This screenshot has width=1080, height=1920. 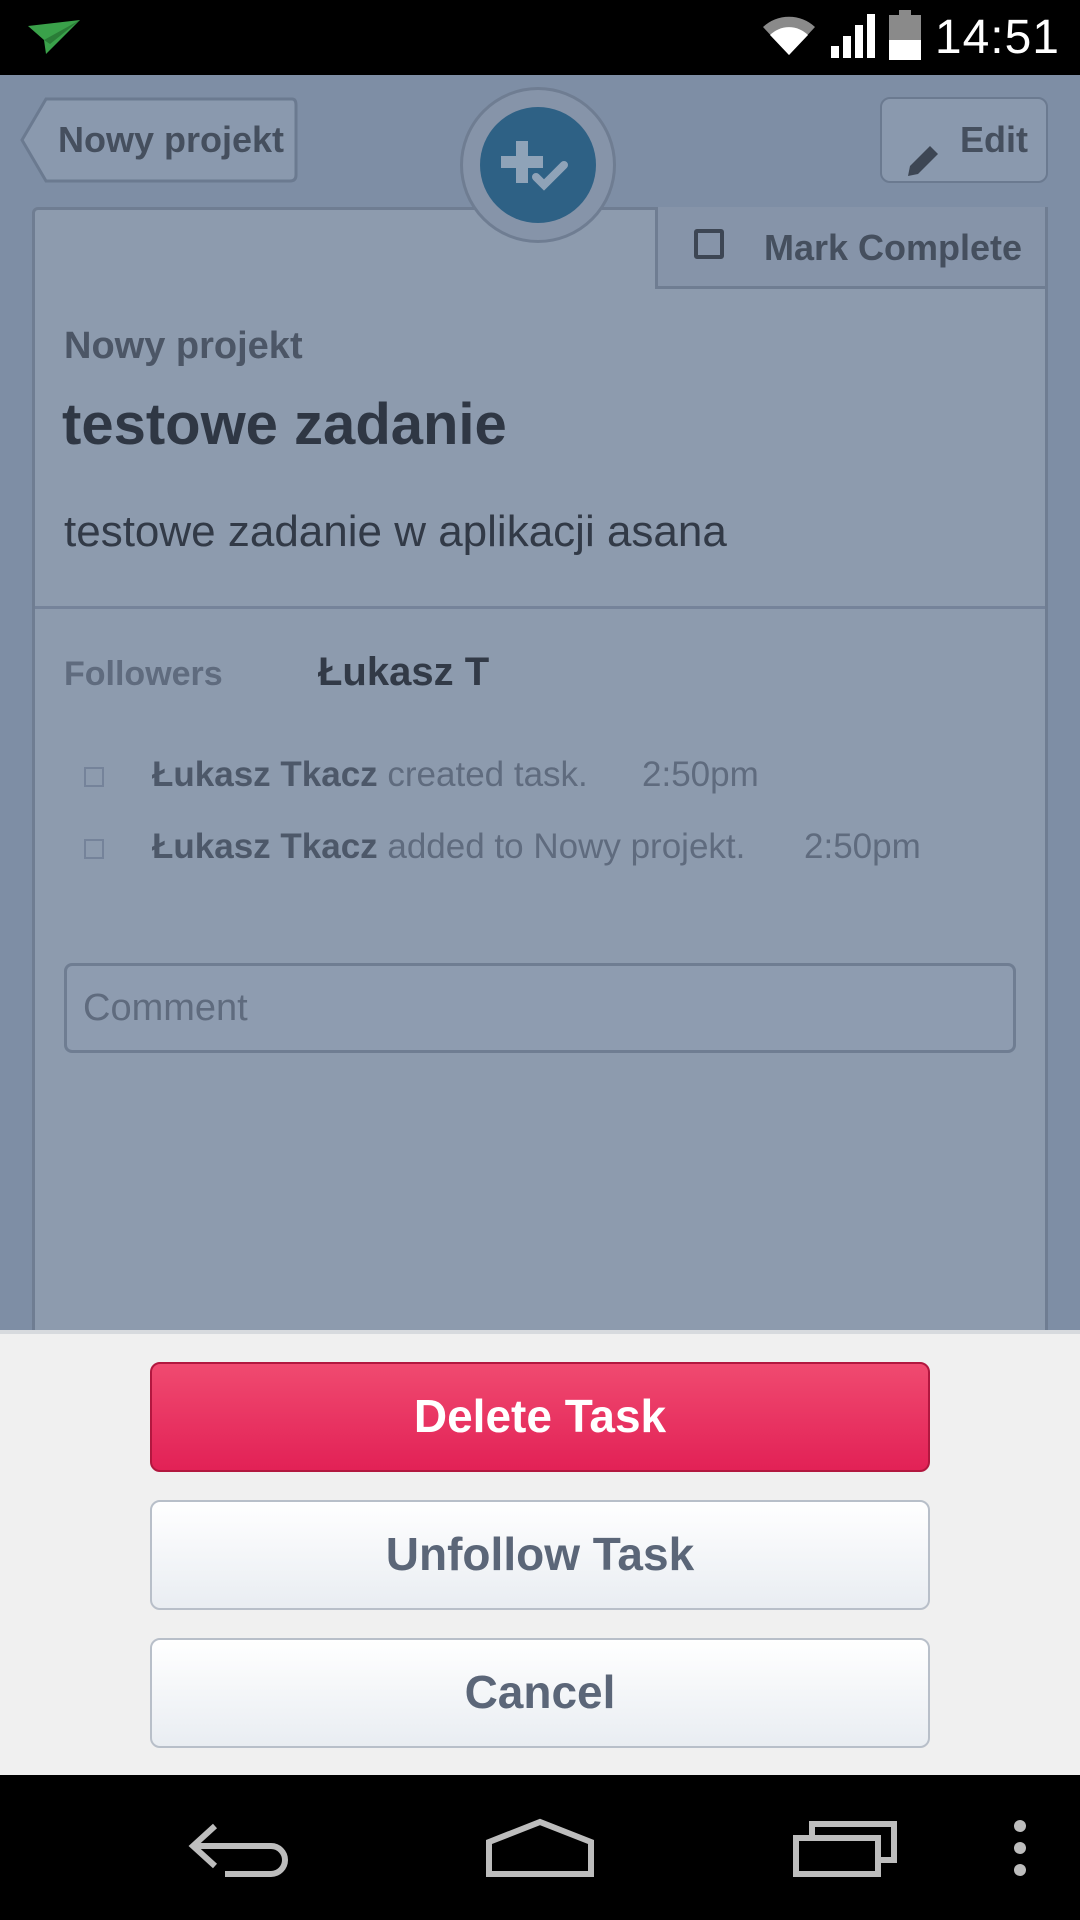 I want to click on navigation-bar, so click(x=540, y=1847).